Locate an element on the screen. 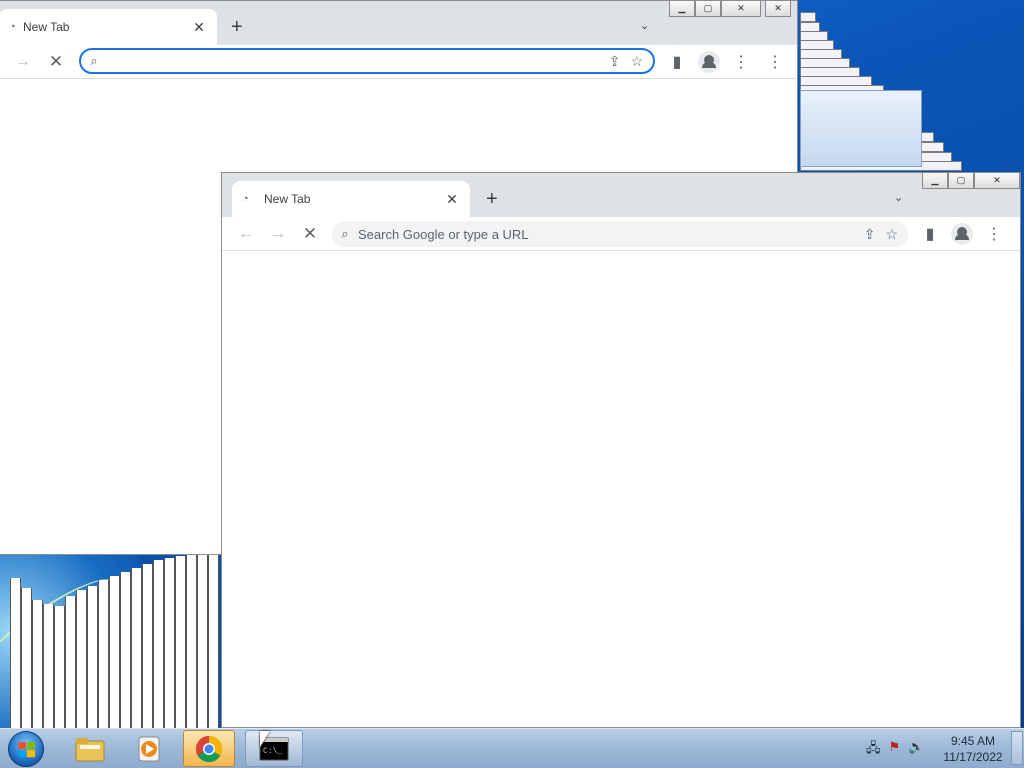 This screenshot has height=768, width=1024. taskbar-app-terminal: C:\_ is located at coordinates (274, 748).